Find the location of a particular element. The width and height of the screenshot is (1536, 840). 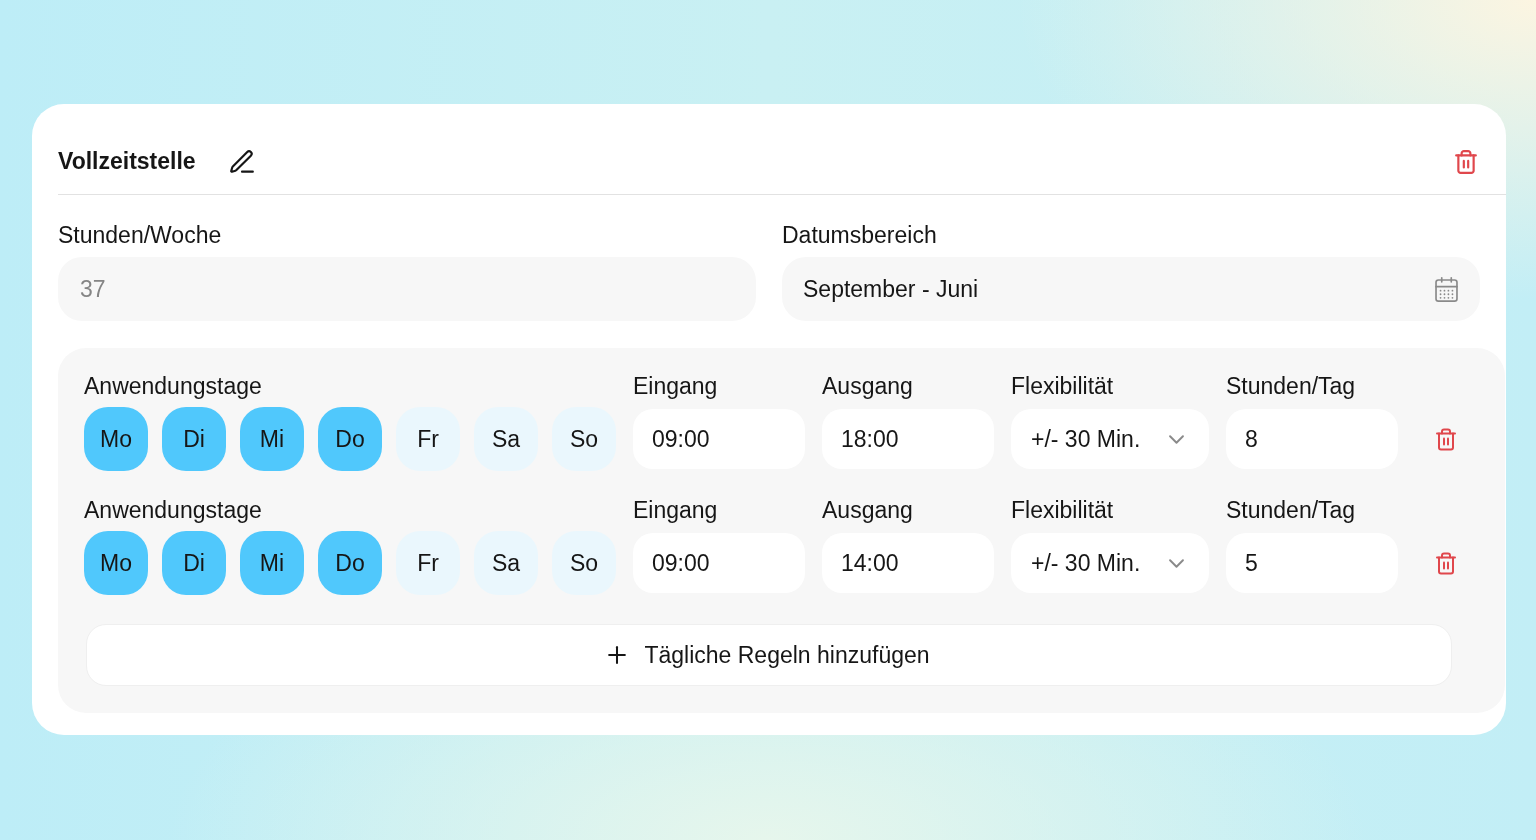

field-label: Stunden/Woche is located at coordinates (140, 235).